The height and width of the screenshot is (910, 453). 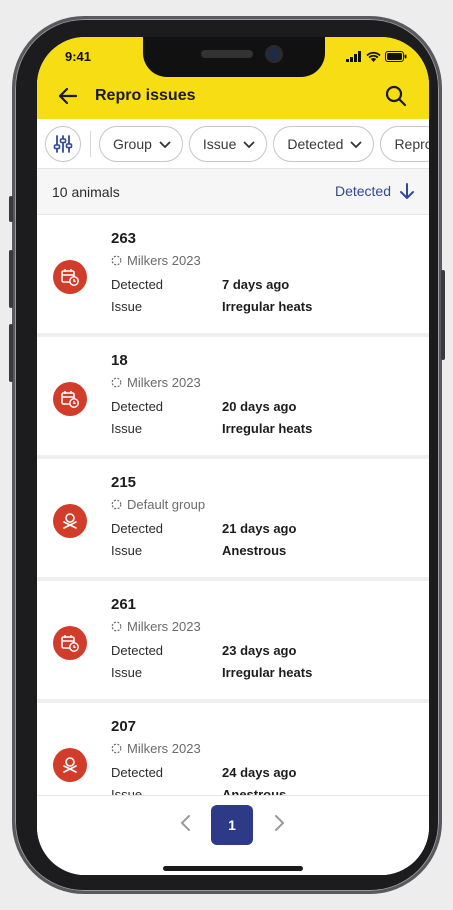 I want to click on filter-bar: Group Issue Detected Repro, so click(x=233, y=144).